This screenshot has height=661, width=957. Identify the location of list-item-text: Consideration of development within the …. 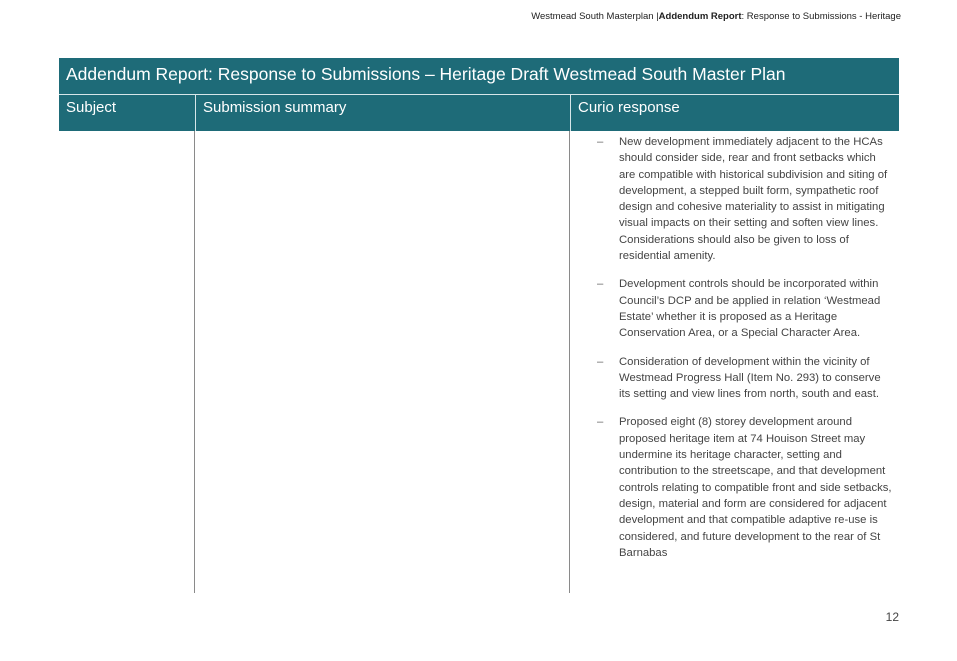
(750, 378).